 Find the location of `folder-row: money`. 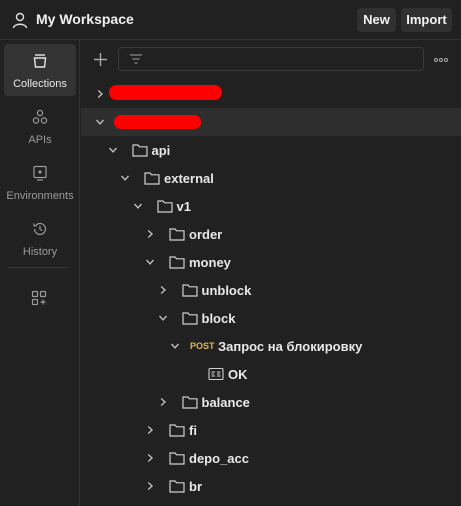

folder-row: money is located at coordinates (271, 262).